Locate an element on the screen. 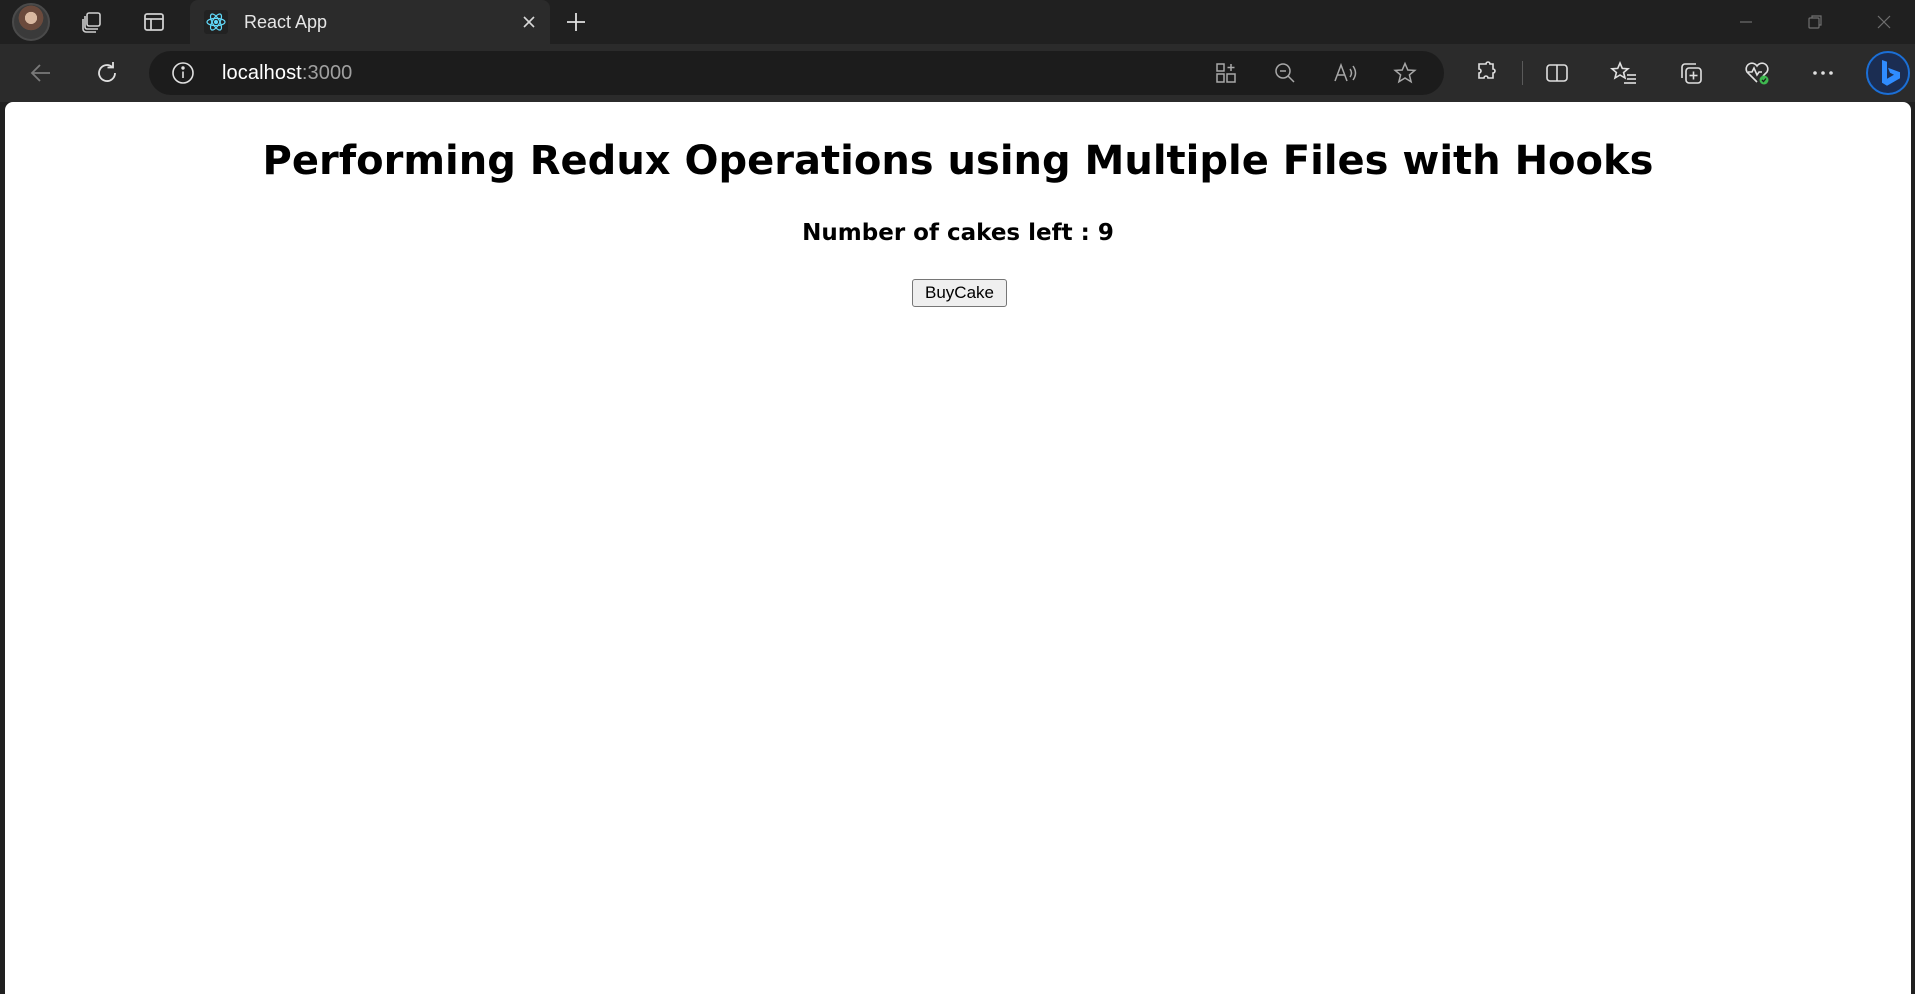 The height and width of the screenshot is (994, 1915). browser-toolbar: localhost:3000 is located at coordinates (957, 73).